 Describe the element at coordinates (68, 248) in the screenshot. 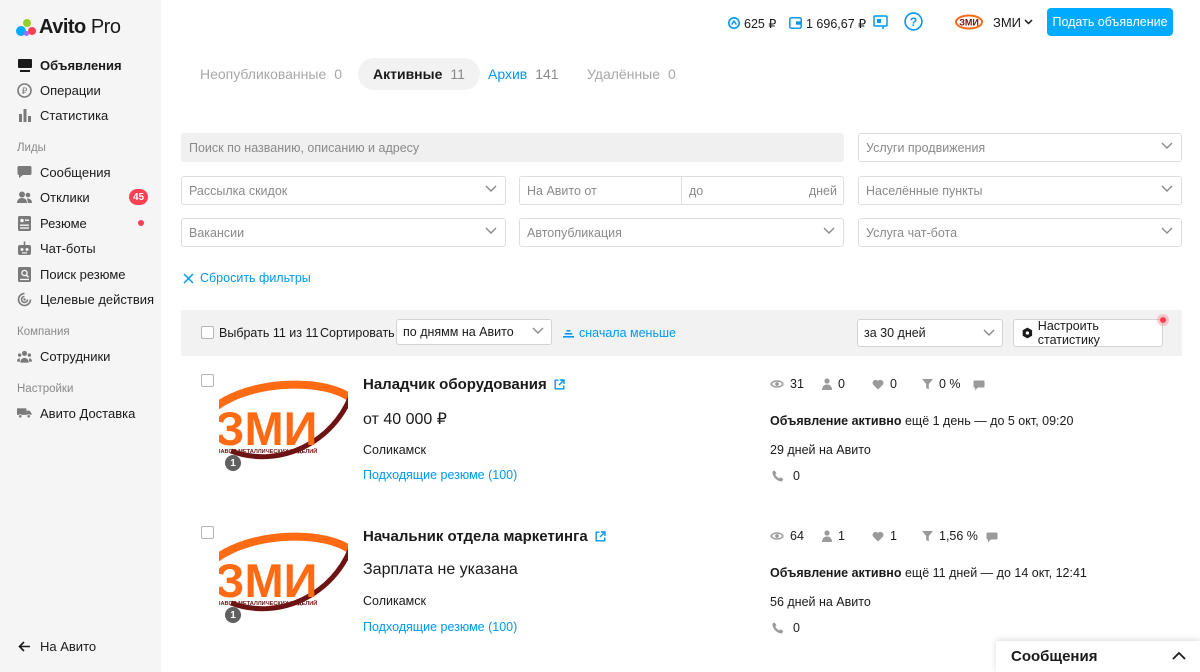

I see `sidebar-item-label: Чат-боты` at that location.